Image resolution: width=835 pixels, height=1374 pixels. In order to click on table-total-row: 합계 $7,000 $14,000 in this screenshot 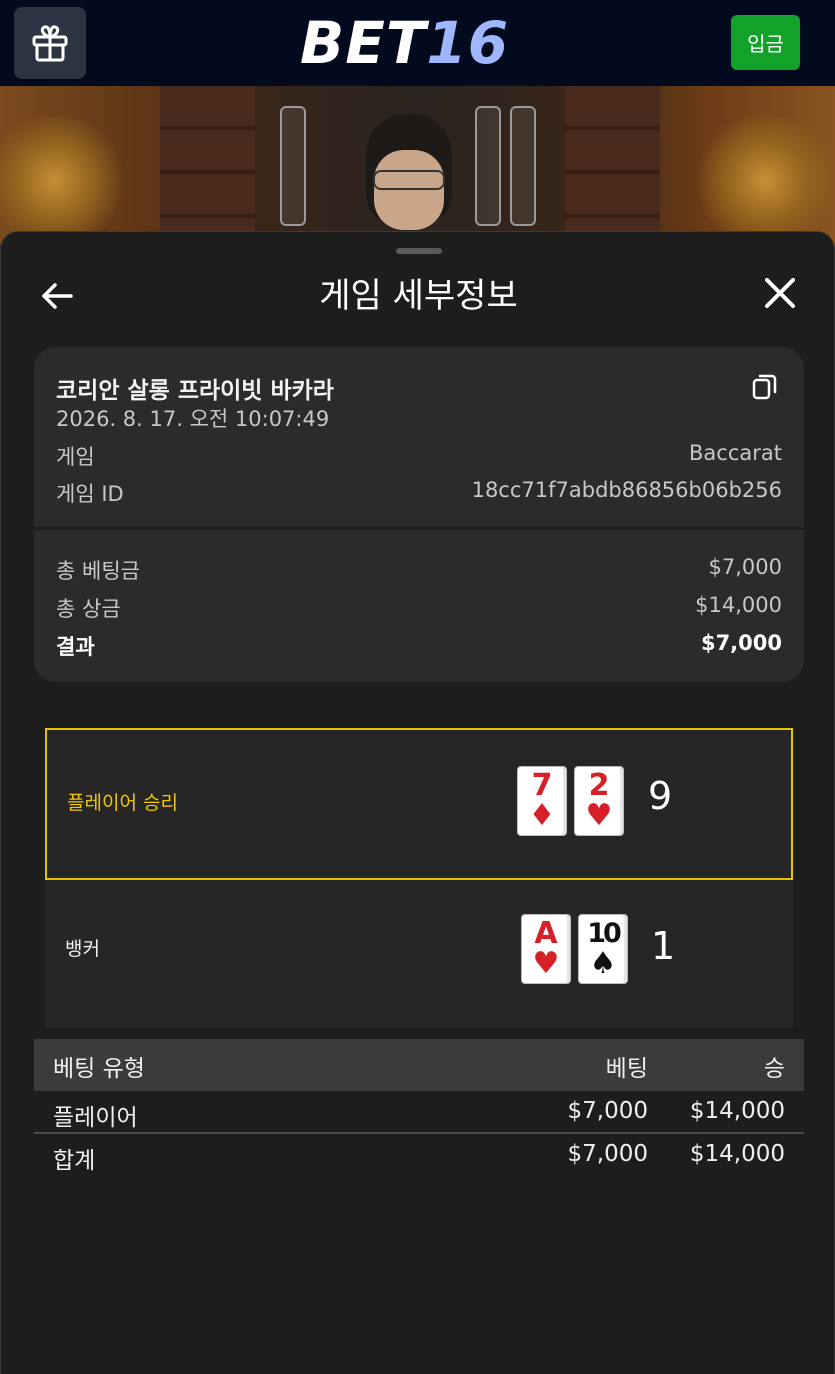, I will do `click(419, 1155)`.